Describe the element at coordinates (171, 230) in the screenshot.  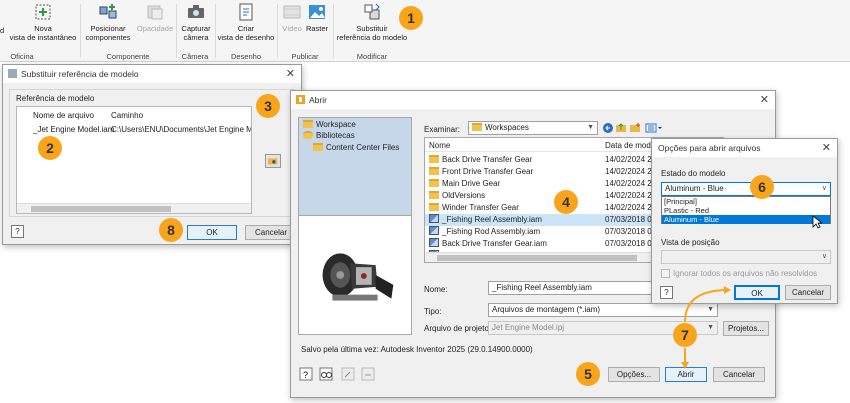
I see `callout-8: 8` at that location.